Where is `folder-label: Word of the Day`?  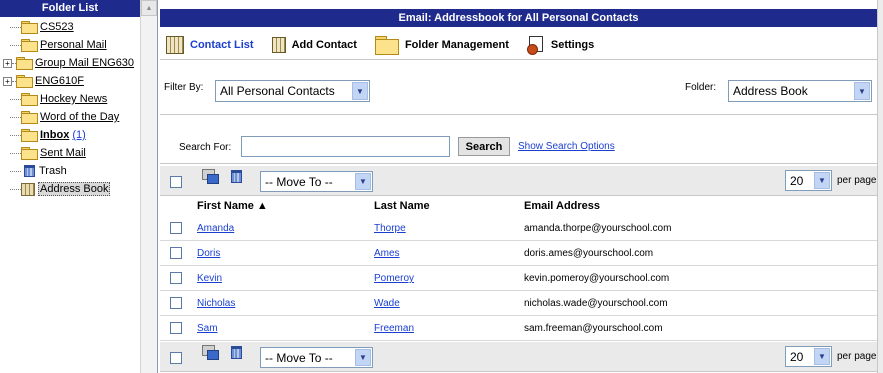
folder-label: Word of the Day is located at coordinates (79, 117).